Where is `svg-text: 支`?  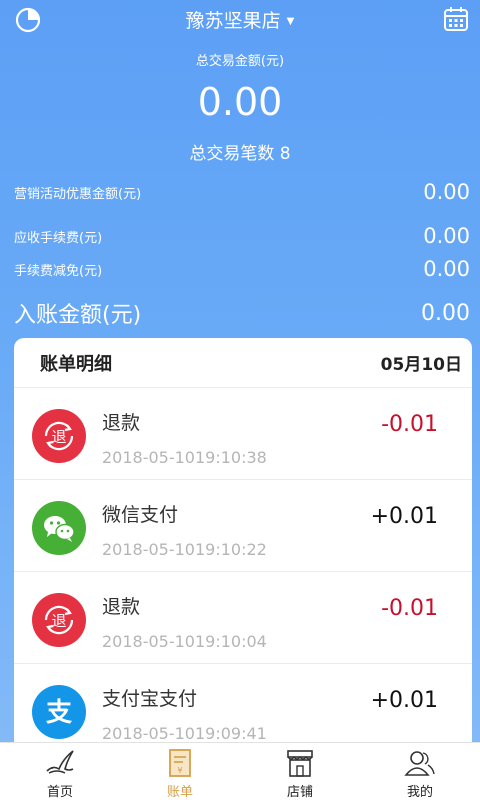 svg-text: 支 is located at coordinates (59, 713).